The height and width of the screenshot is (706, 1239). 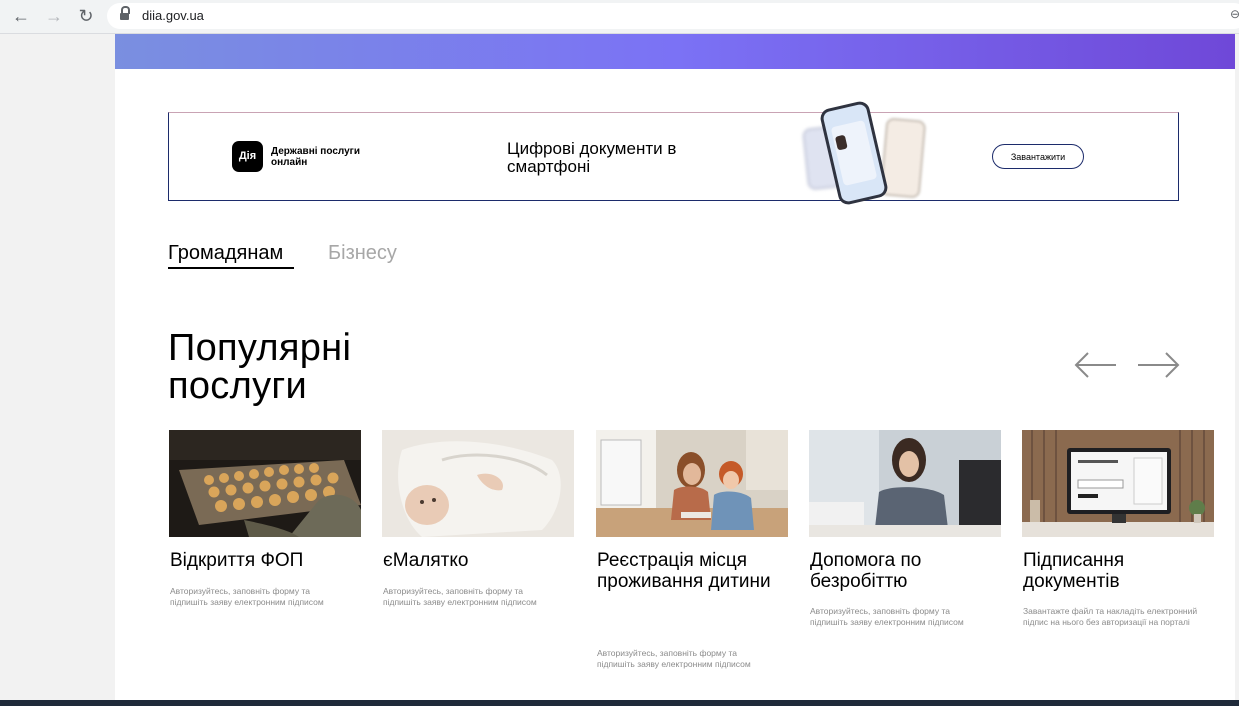 What do you see at coordinates (315, 157) in the screenshot?
I see `banner-label: Державні послуги онлайн` at bounding box center [315, 157].